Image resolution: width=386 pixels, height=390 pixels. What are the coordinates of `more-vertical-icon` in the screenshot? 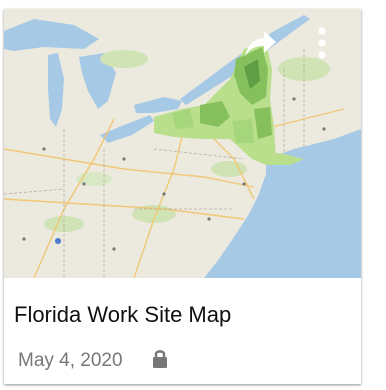 It's located at (322, 43).